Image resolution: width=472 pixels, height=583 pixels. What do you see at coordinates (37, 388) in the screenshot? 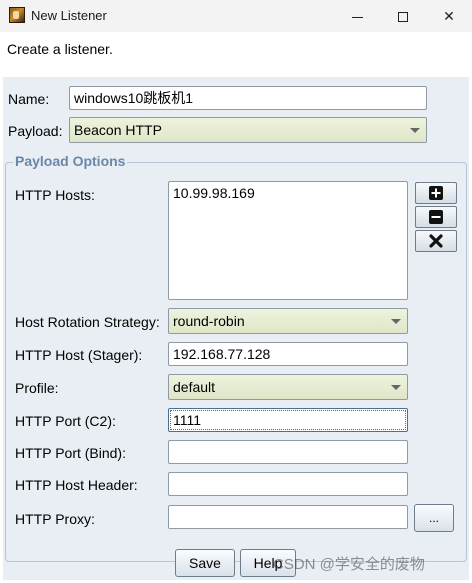
I see `profile-label: Profile:` at bounding box center [37, 388].